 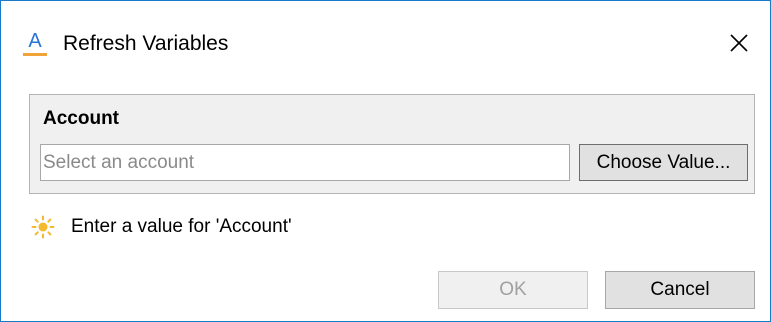 What do you see at coordinates (680, 290) in the screenshot?
I see `cancel-button: Cancel` at bounding box center [680, 290].